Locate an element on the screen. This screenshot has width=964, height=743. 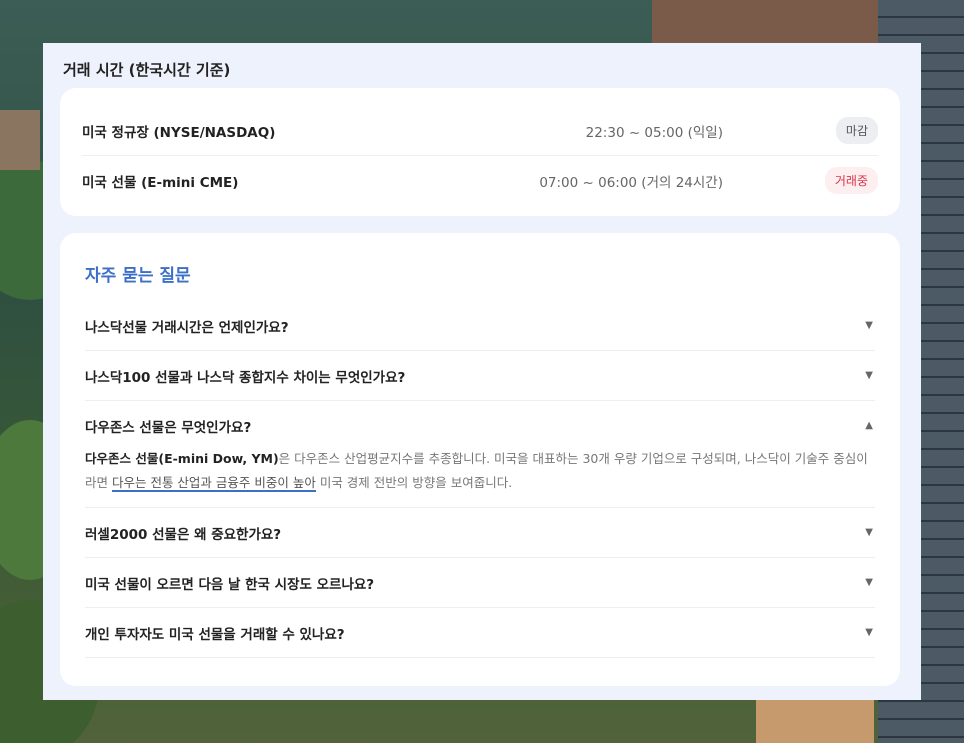
faq-item: 미국 선물이 오르면 다음 날 한국 시장도 오르나요? ▼ is located at coordinates (480, 583).